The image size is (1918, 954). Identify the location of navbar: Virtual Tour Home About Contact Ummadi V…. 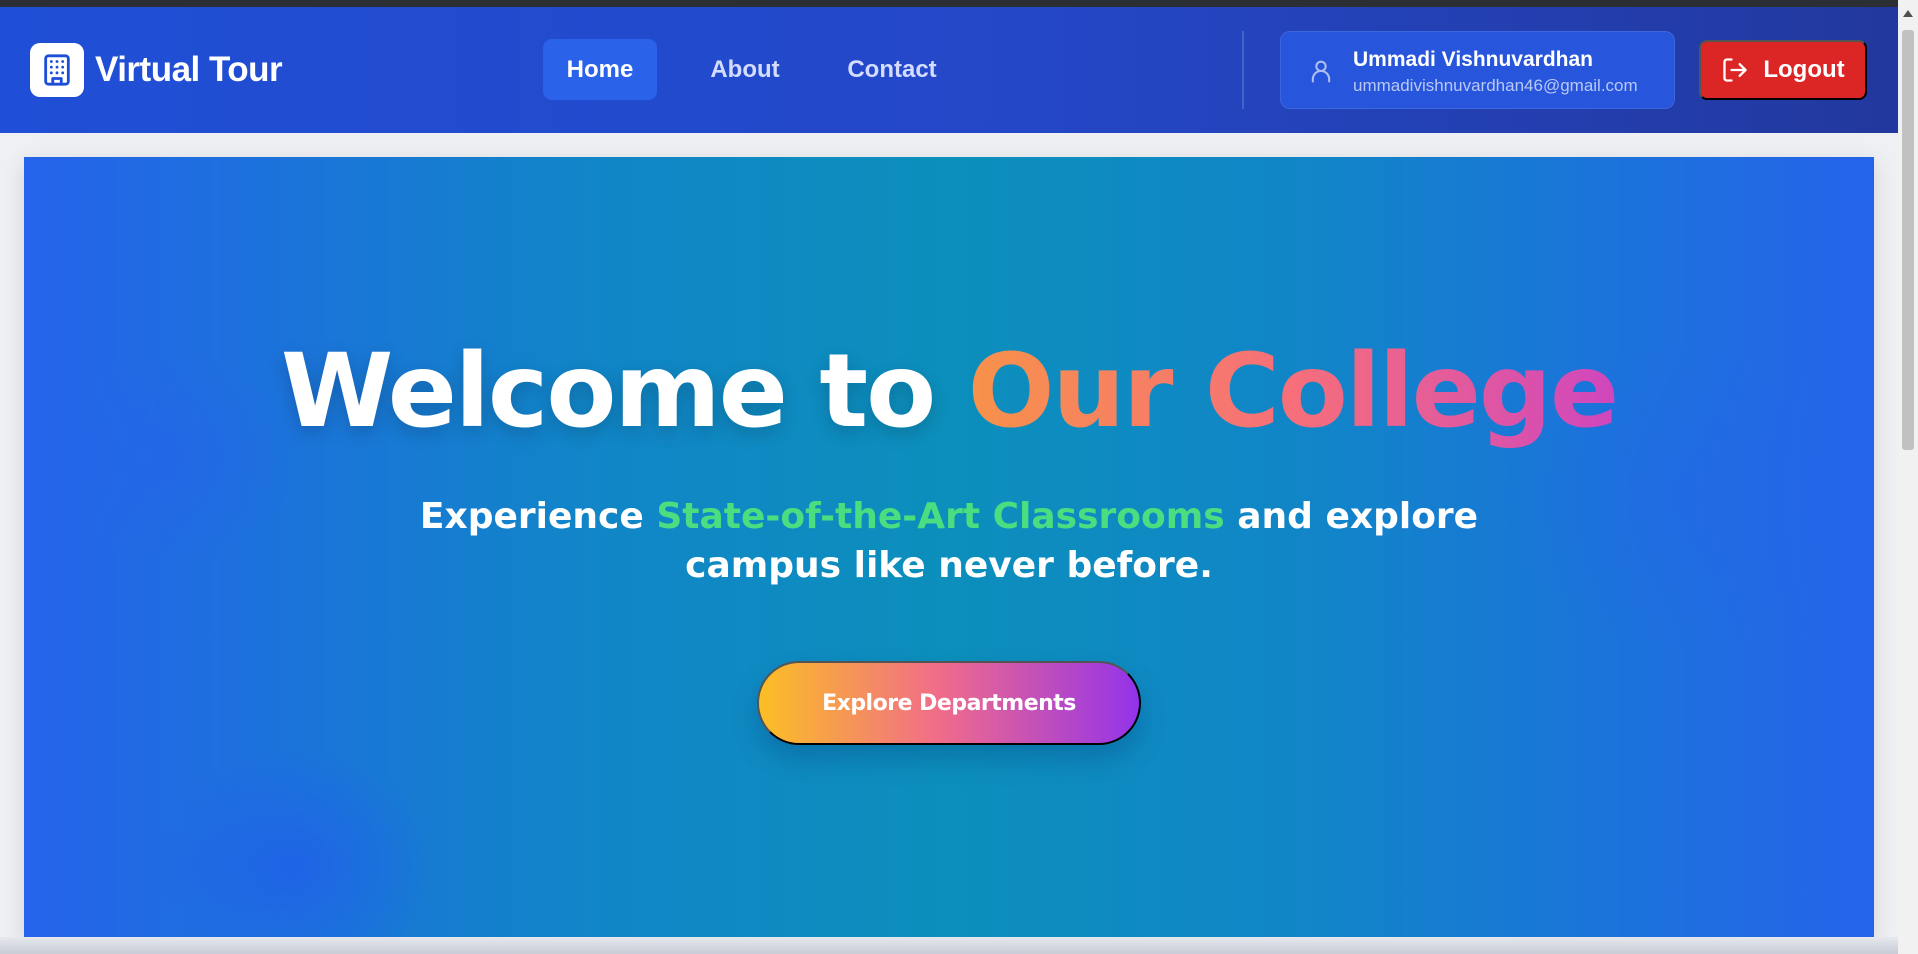
(949, 70).